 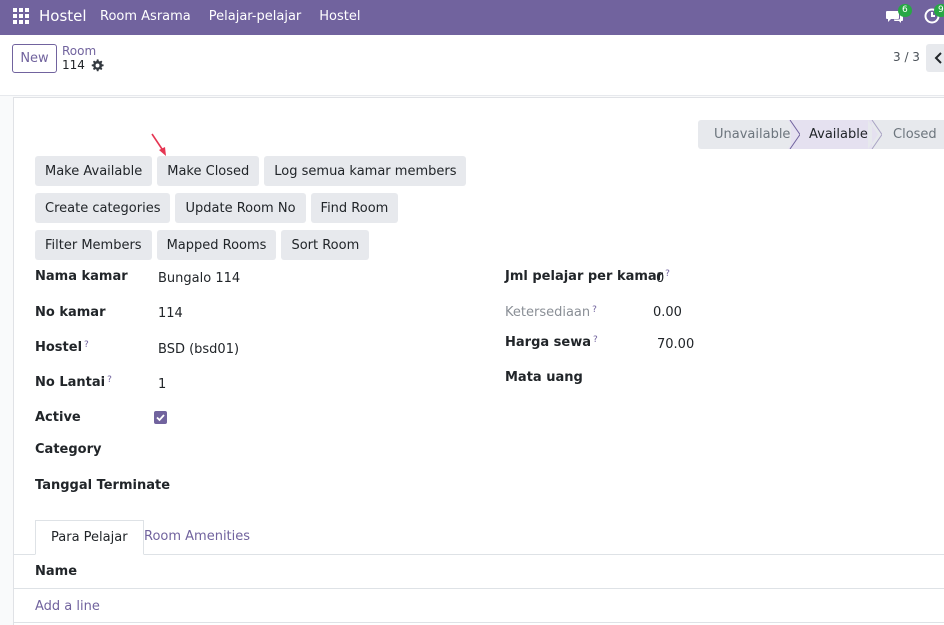 I want to click on make-closed-button: Make Closed, so click(x=208, y=171).